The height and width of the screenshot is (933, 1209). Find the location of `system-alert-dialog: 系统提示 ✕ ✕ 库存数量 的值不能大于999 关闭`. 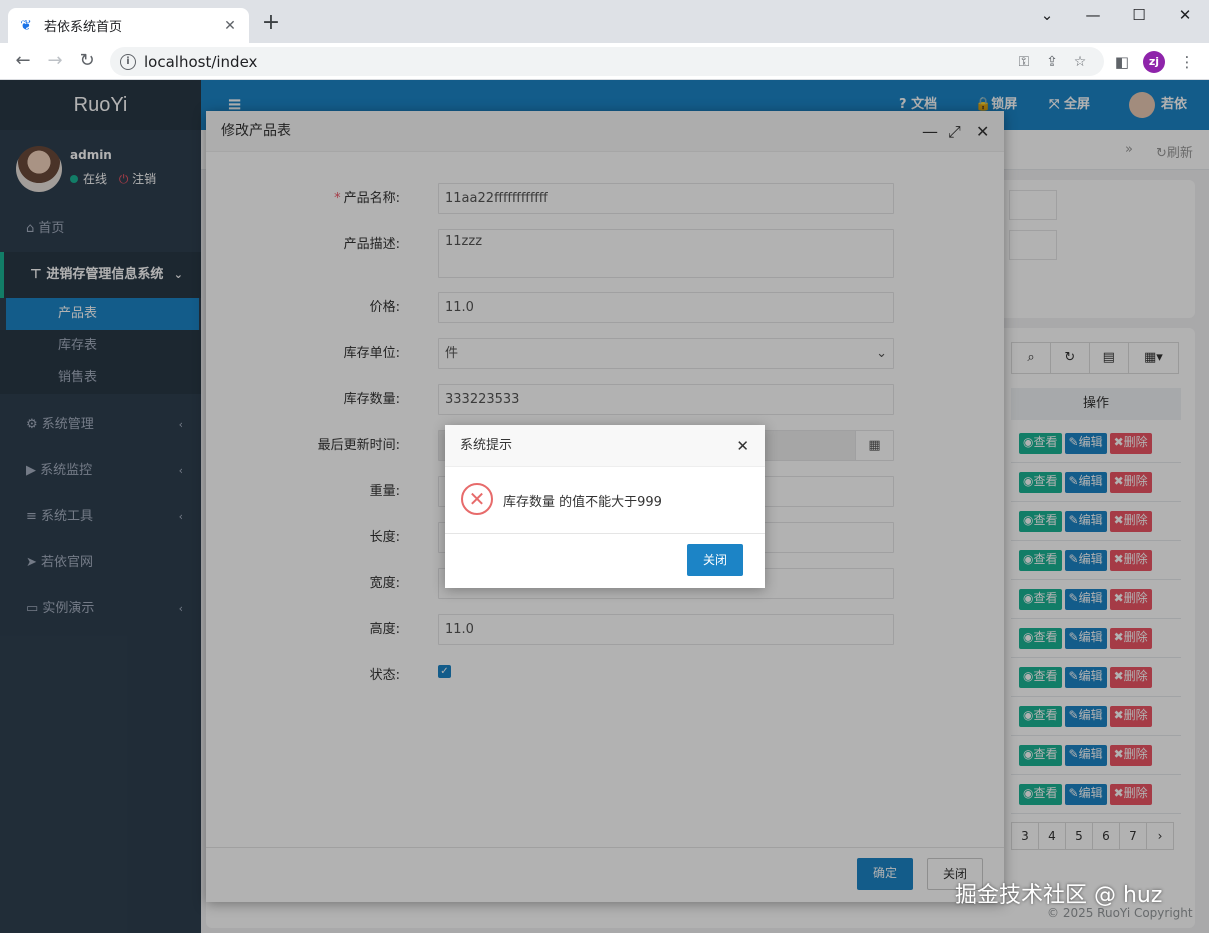

system-alert-dialog: 系统提示 ✕ ✕ 库存数量 的值不能大于999 关闭 is located at coordinates (605, 506).